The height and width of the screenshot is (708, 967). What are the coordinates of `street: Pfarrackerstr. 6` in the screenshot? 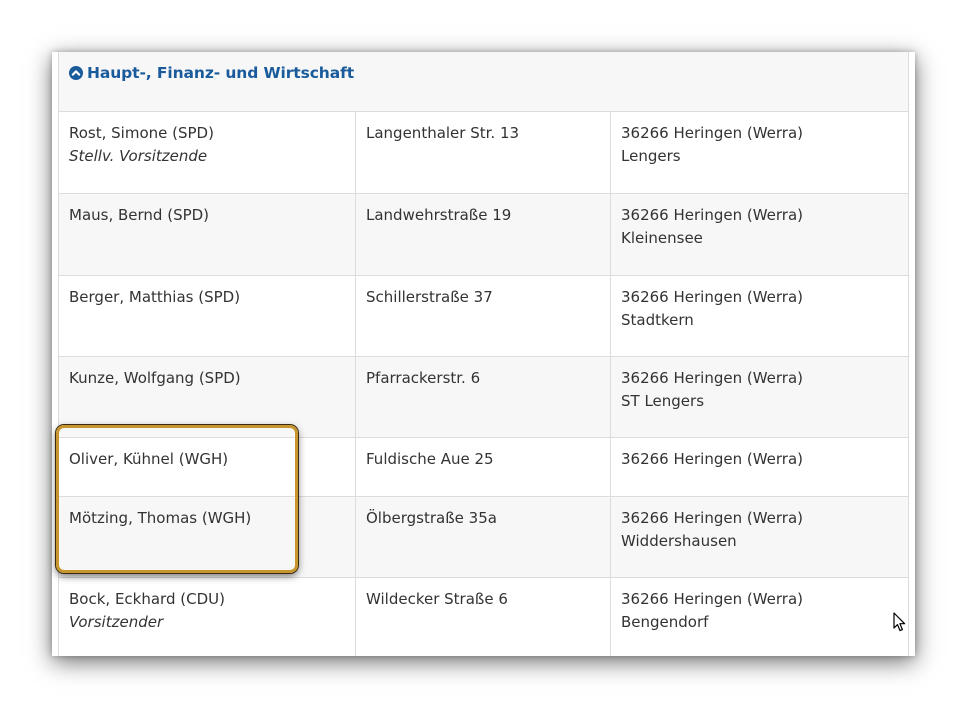 It's located at (423, 378).